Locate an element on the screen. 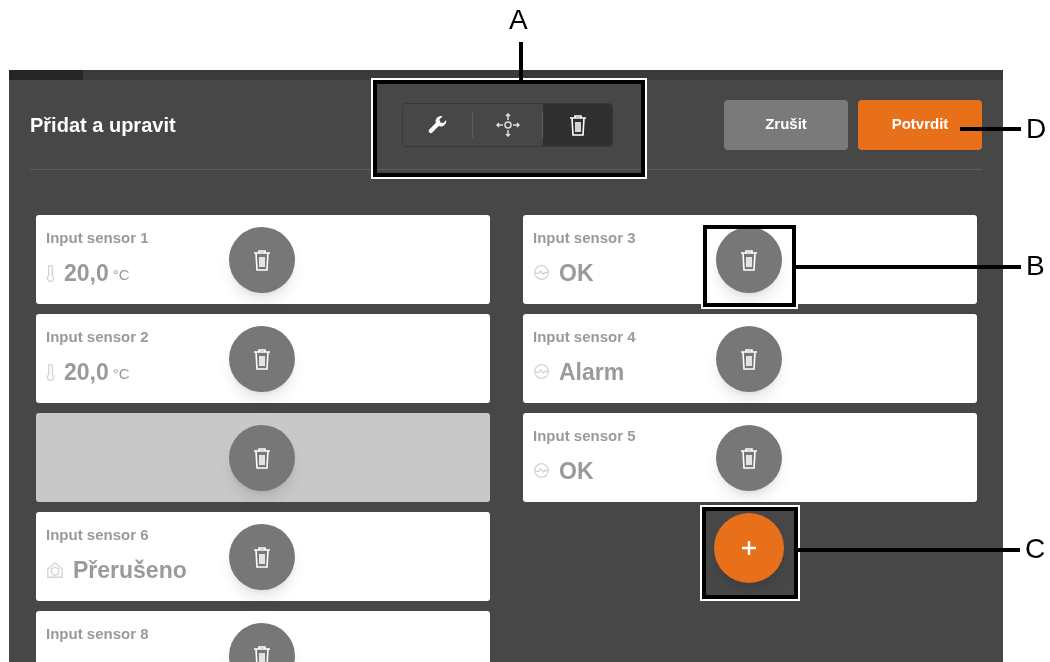  callout-letter: C is located at coordinates (1035, 549).